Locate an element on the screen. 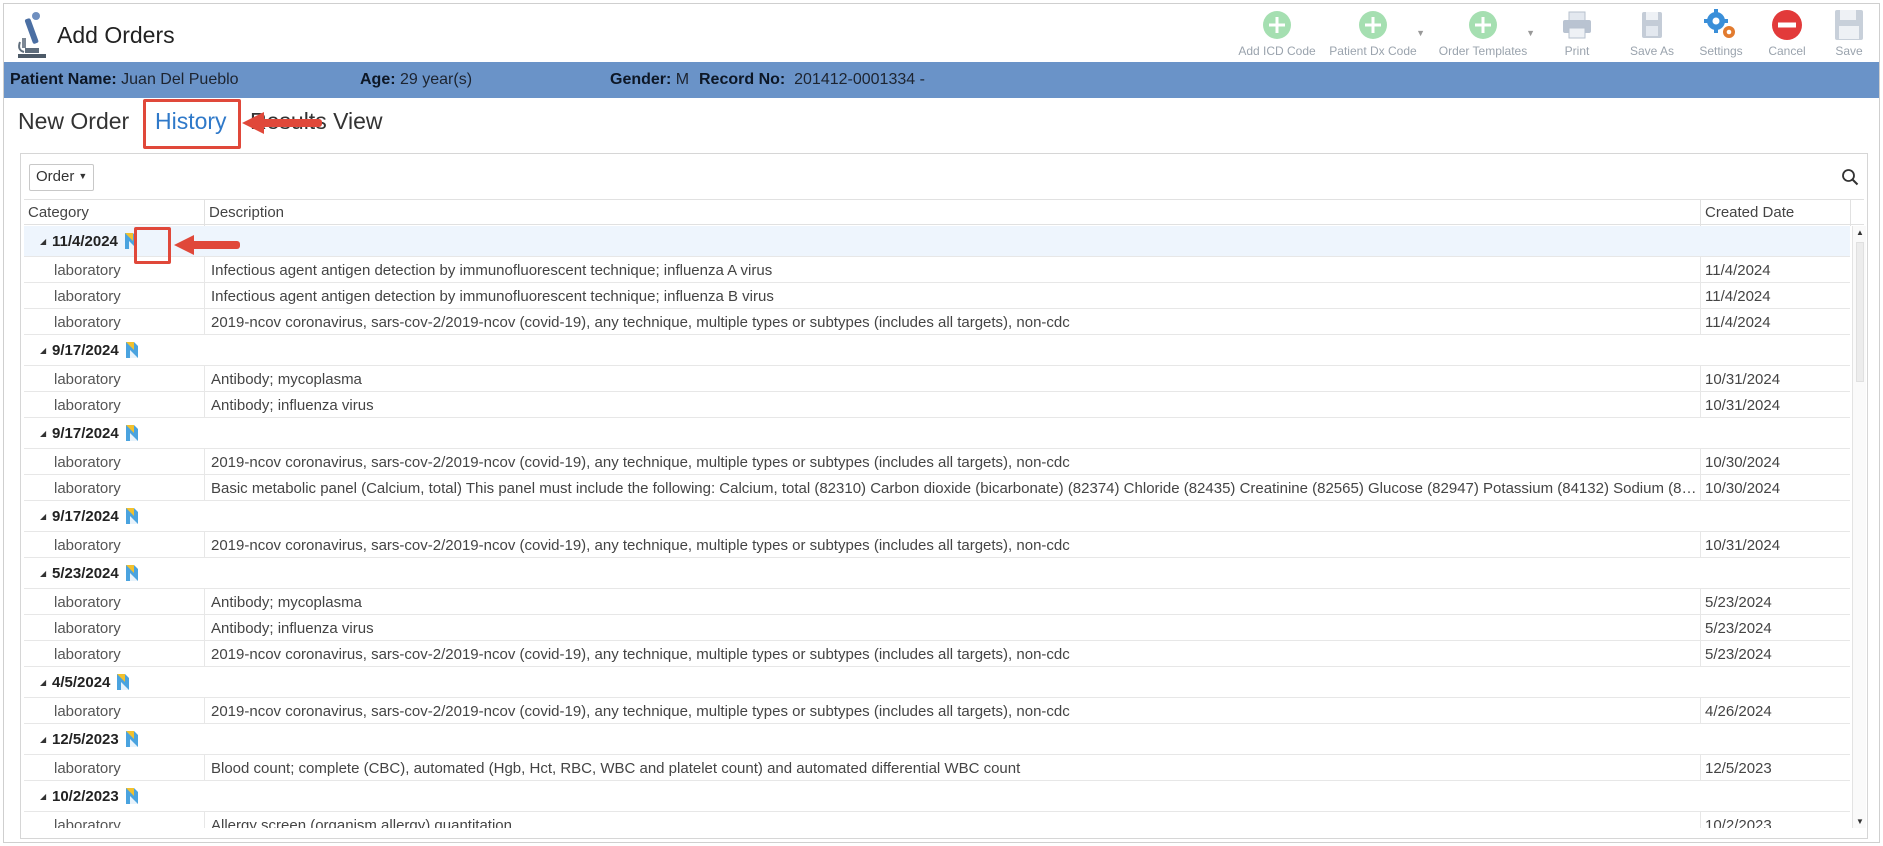  group-row: ◢ 12/5/2023 is located at coordinates (937, 739).